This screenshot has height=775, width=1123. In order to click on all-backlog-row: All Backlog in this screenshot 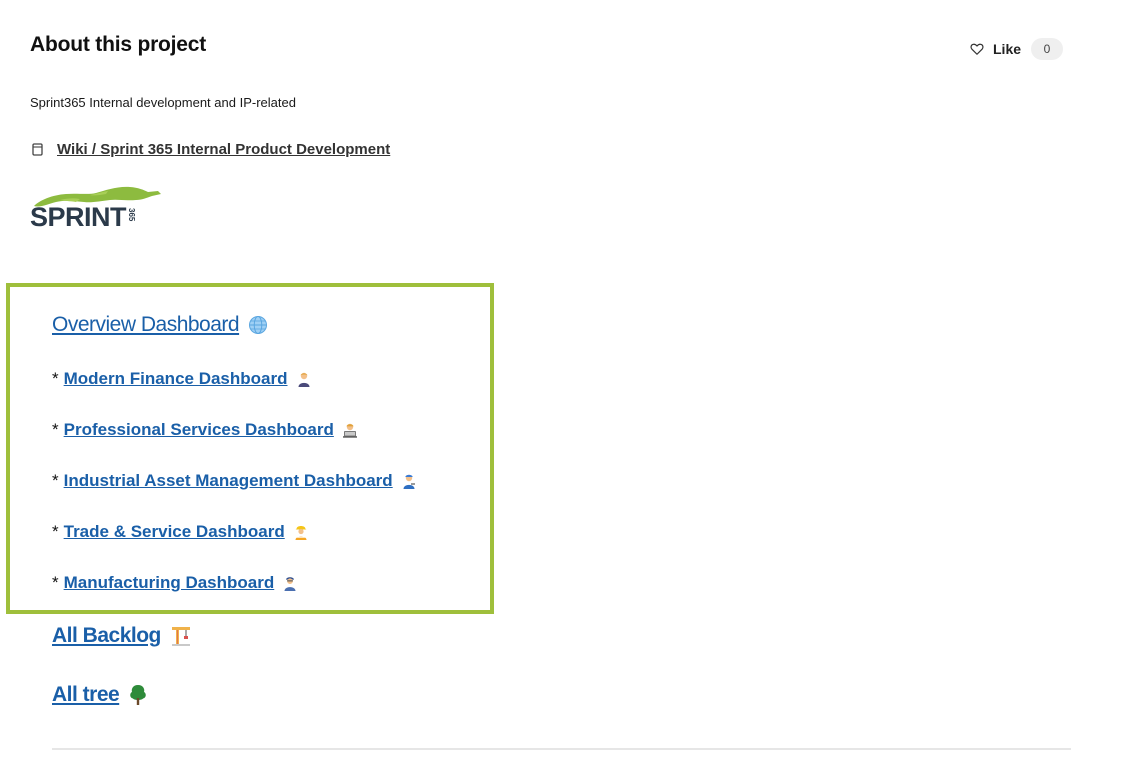, I will do `click(122, 636)`.